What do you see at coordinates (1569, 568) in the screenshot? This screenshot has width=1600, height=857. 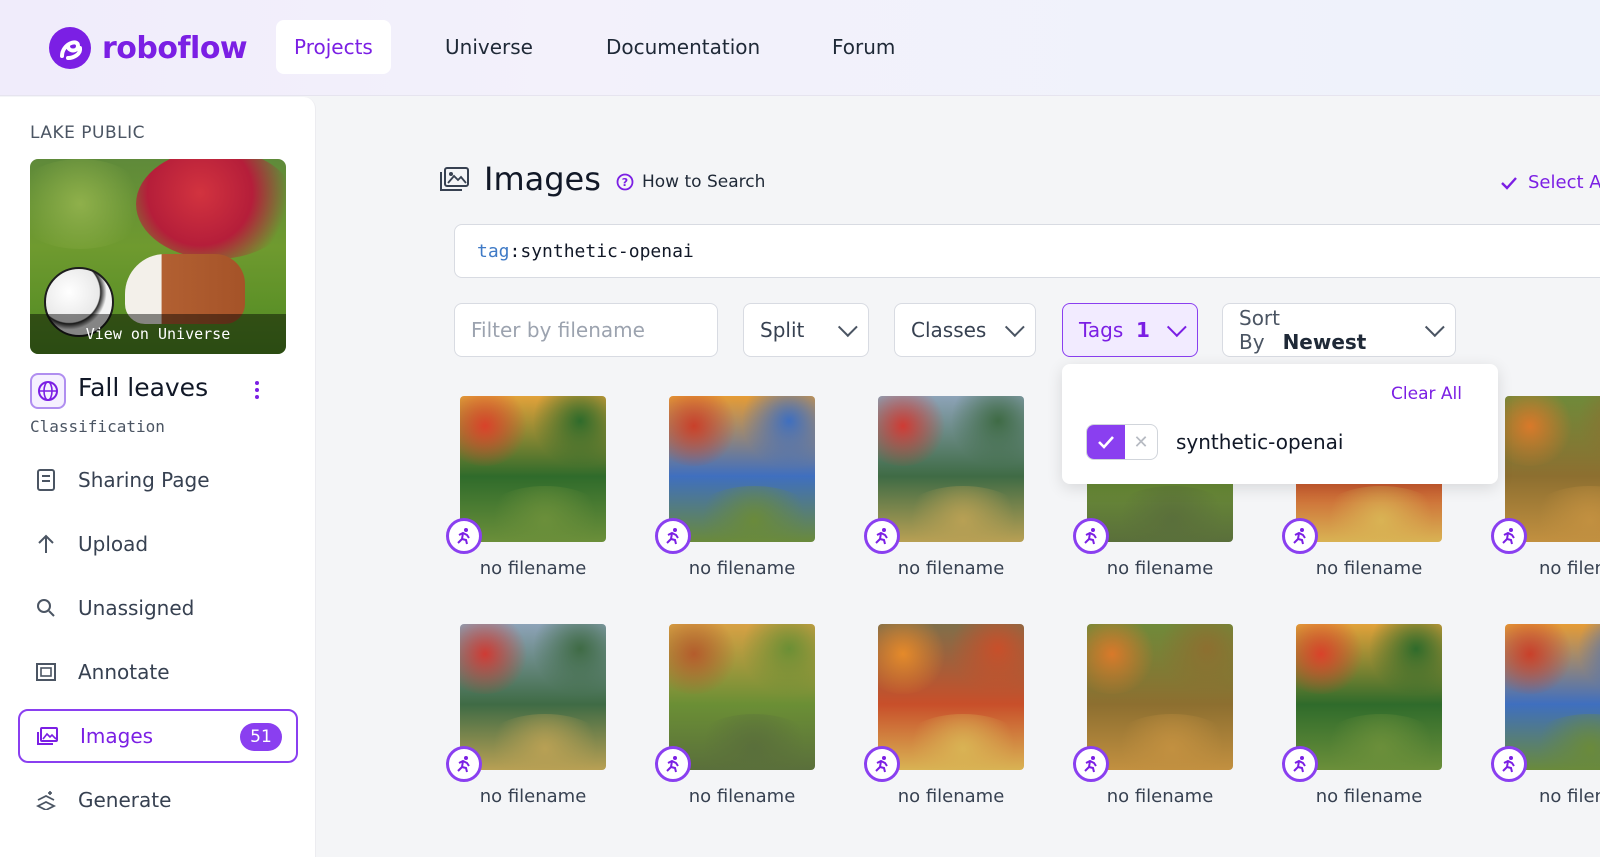 I see `image-filename: no filena` at bounding box center [1569, 568].